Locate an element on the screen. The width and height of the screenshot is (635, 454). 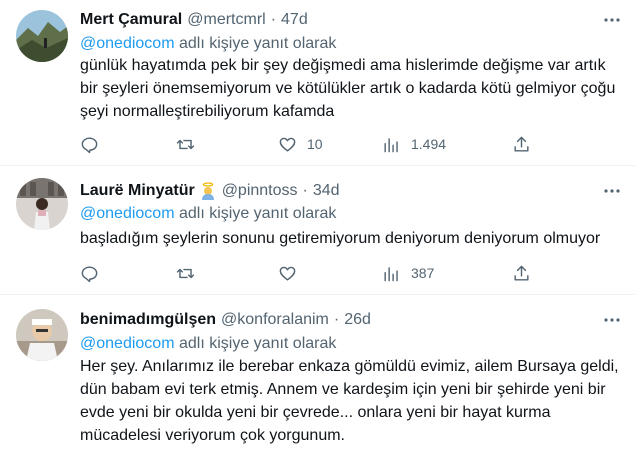
user-handle: @pinntoss is located at coordinates (260, 191).